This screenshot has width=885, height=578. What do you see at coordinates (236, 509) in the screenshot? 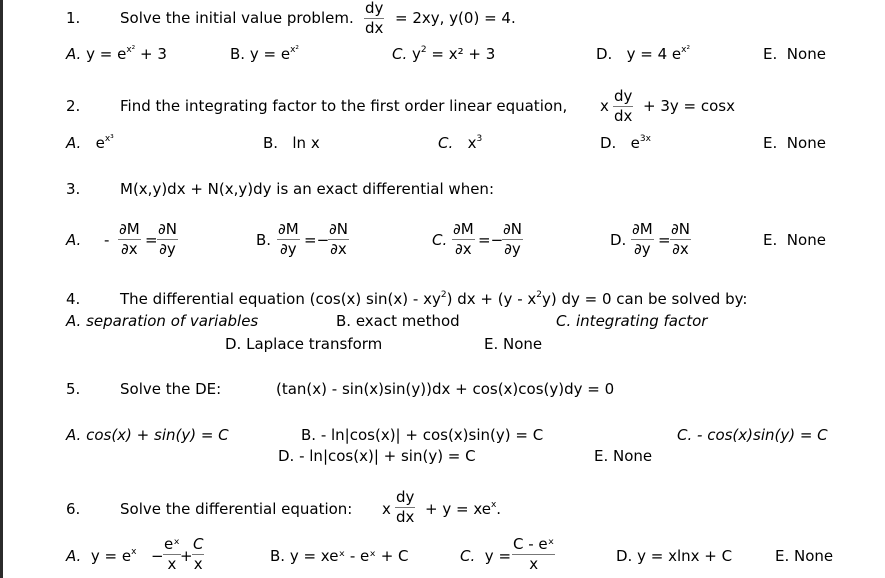
I see `question-text: Solve the differential equation:` at bounding box center [236, 509].